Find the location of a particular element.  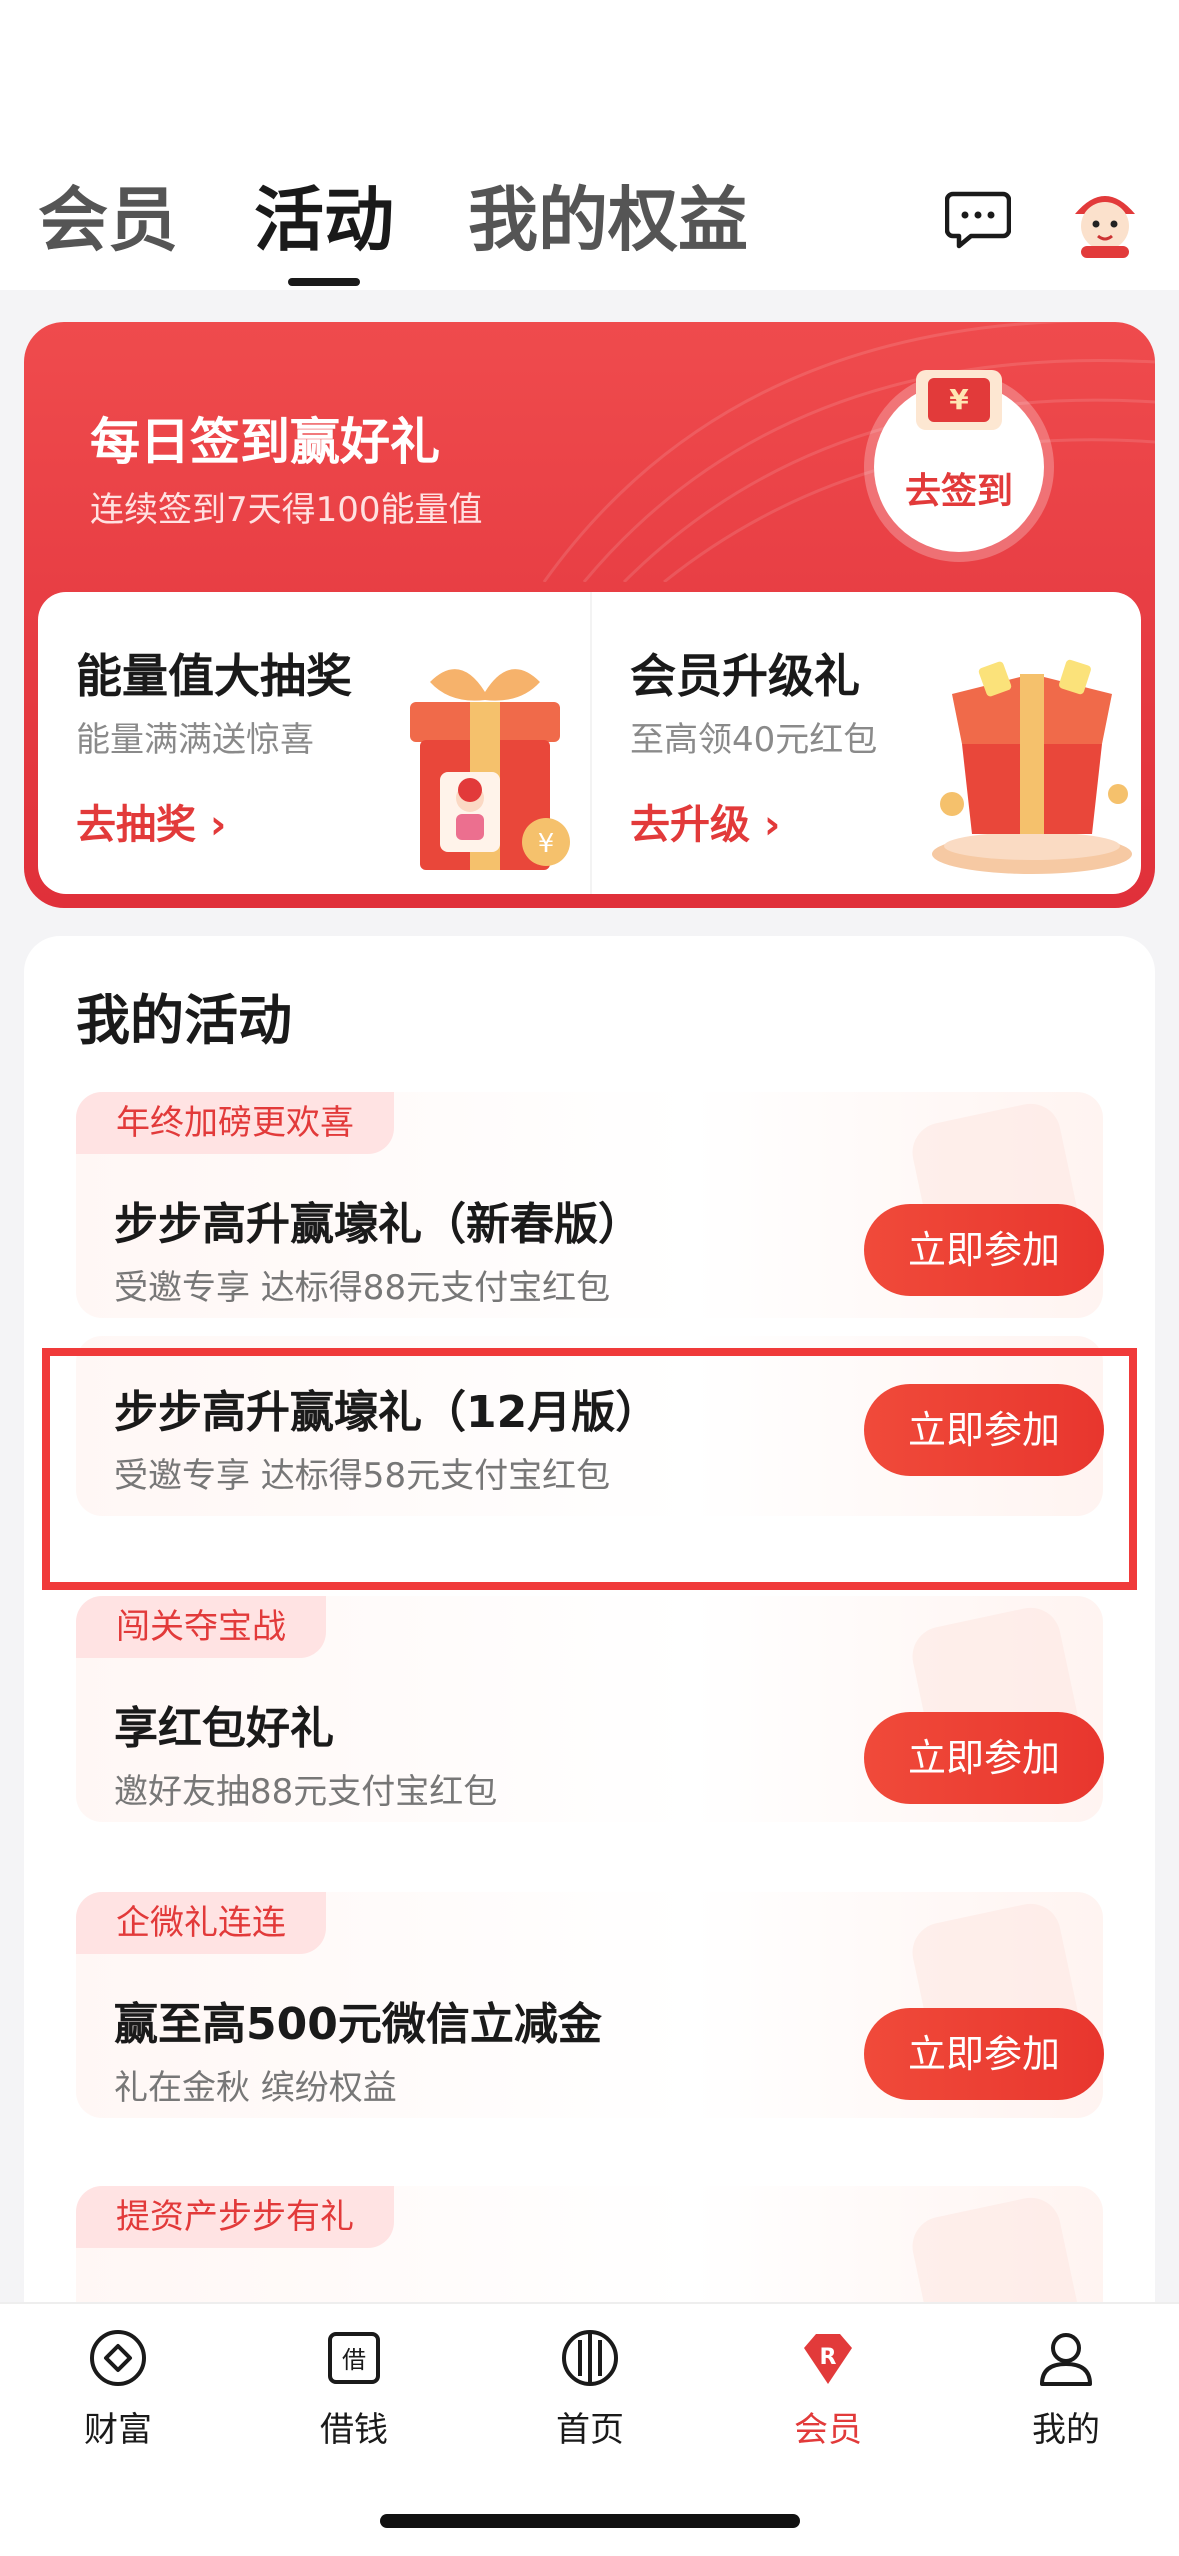

banner-title: 每日签到赢好礼 is located at coordinates (265, 442).